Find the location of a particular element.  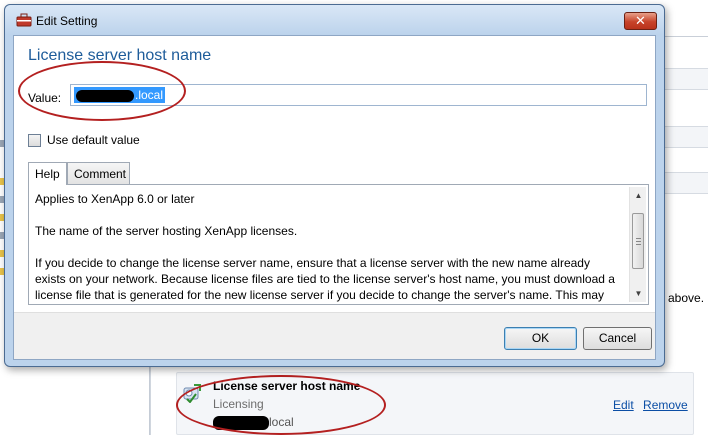

dialog-footer: OK Cancel is located at coordinates (334, 335).